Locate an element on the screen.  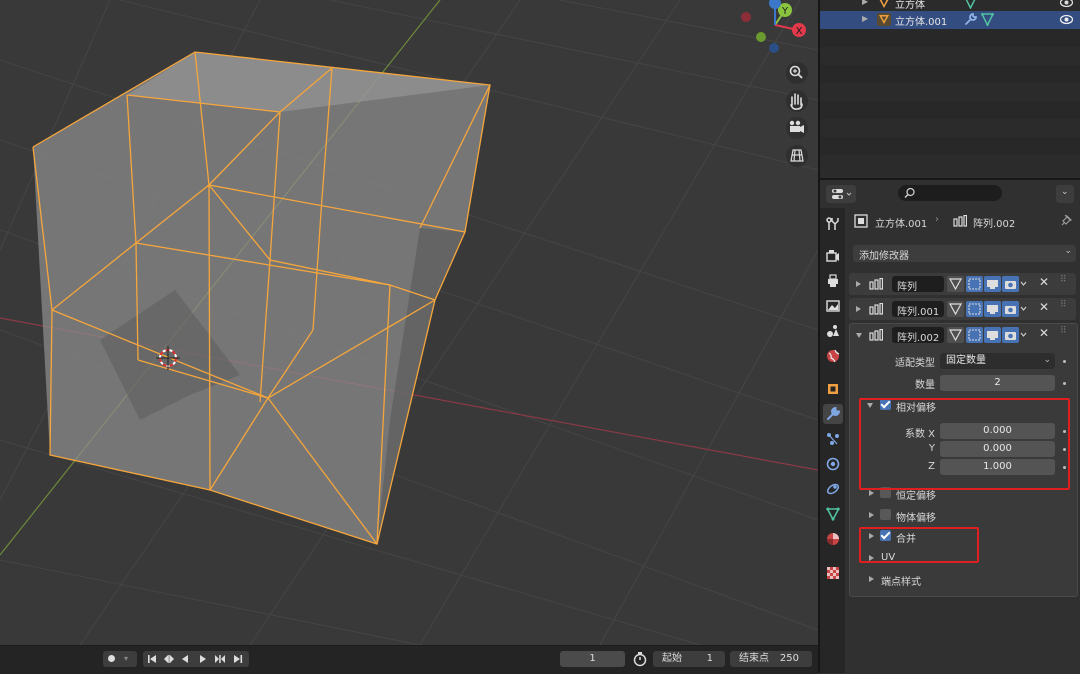
pin-icon is located at coordinates (1067, 220).